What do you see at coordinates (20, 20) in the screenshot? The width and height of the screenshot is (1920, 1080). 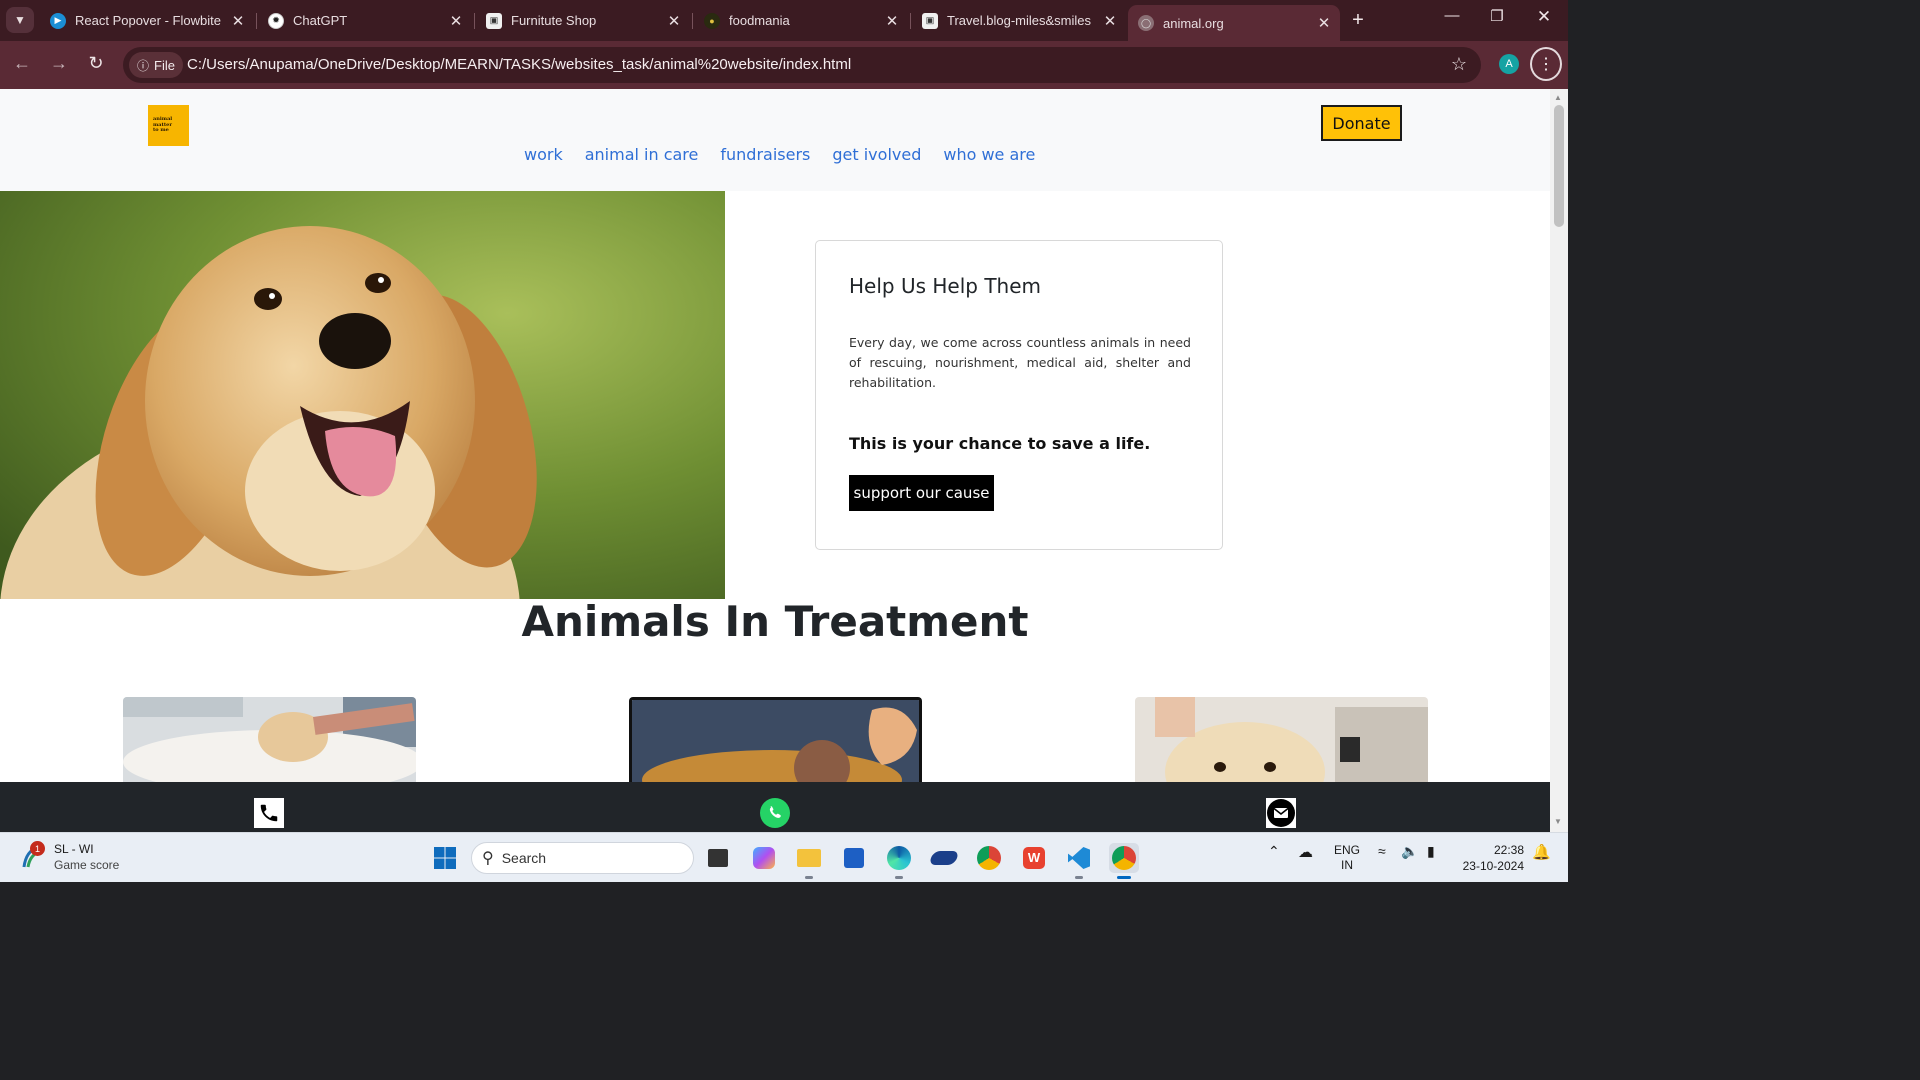 I see `tab-search-button: ▼` at bounding box center [20, 20].